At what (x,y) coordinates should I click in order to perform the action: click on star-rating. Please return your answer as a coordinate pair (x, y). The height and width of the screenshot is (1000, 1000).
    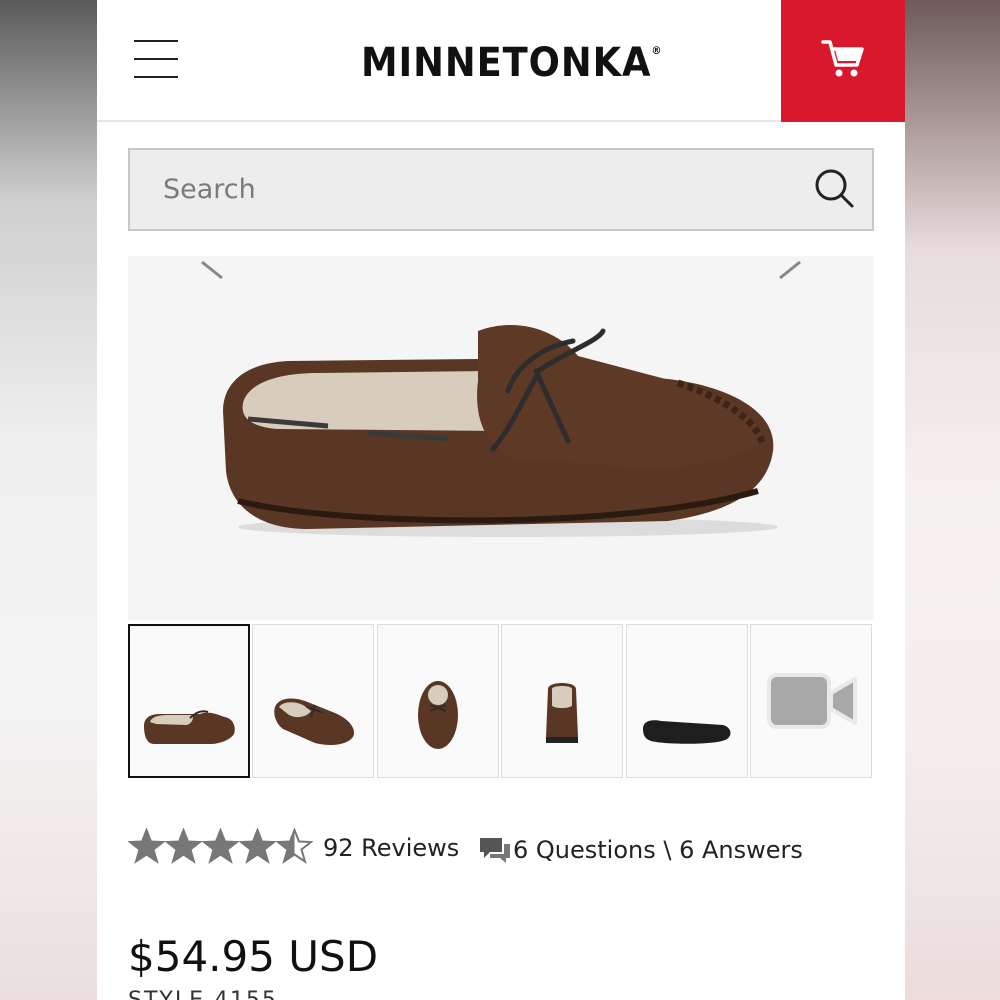
    Looking at the image, I should click on (220, 846).